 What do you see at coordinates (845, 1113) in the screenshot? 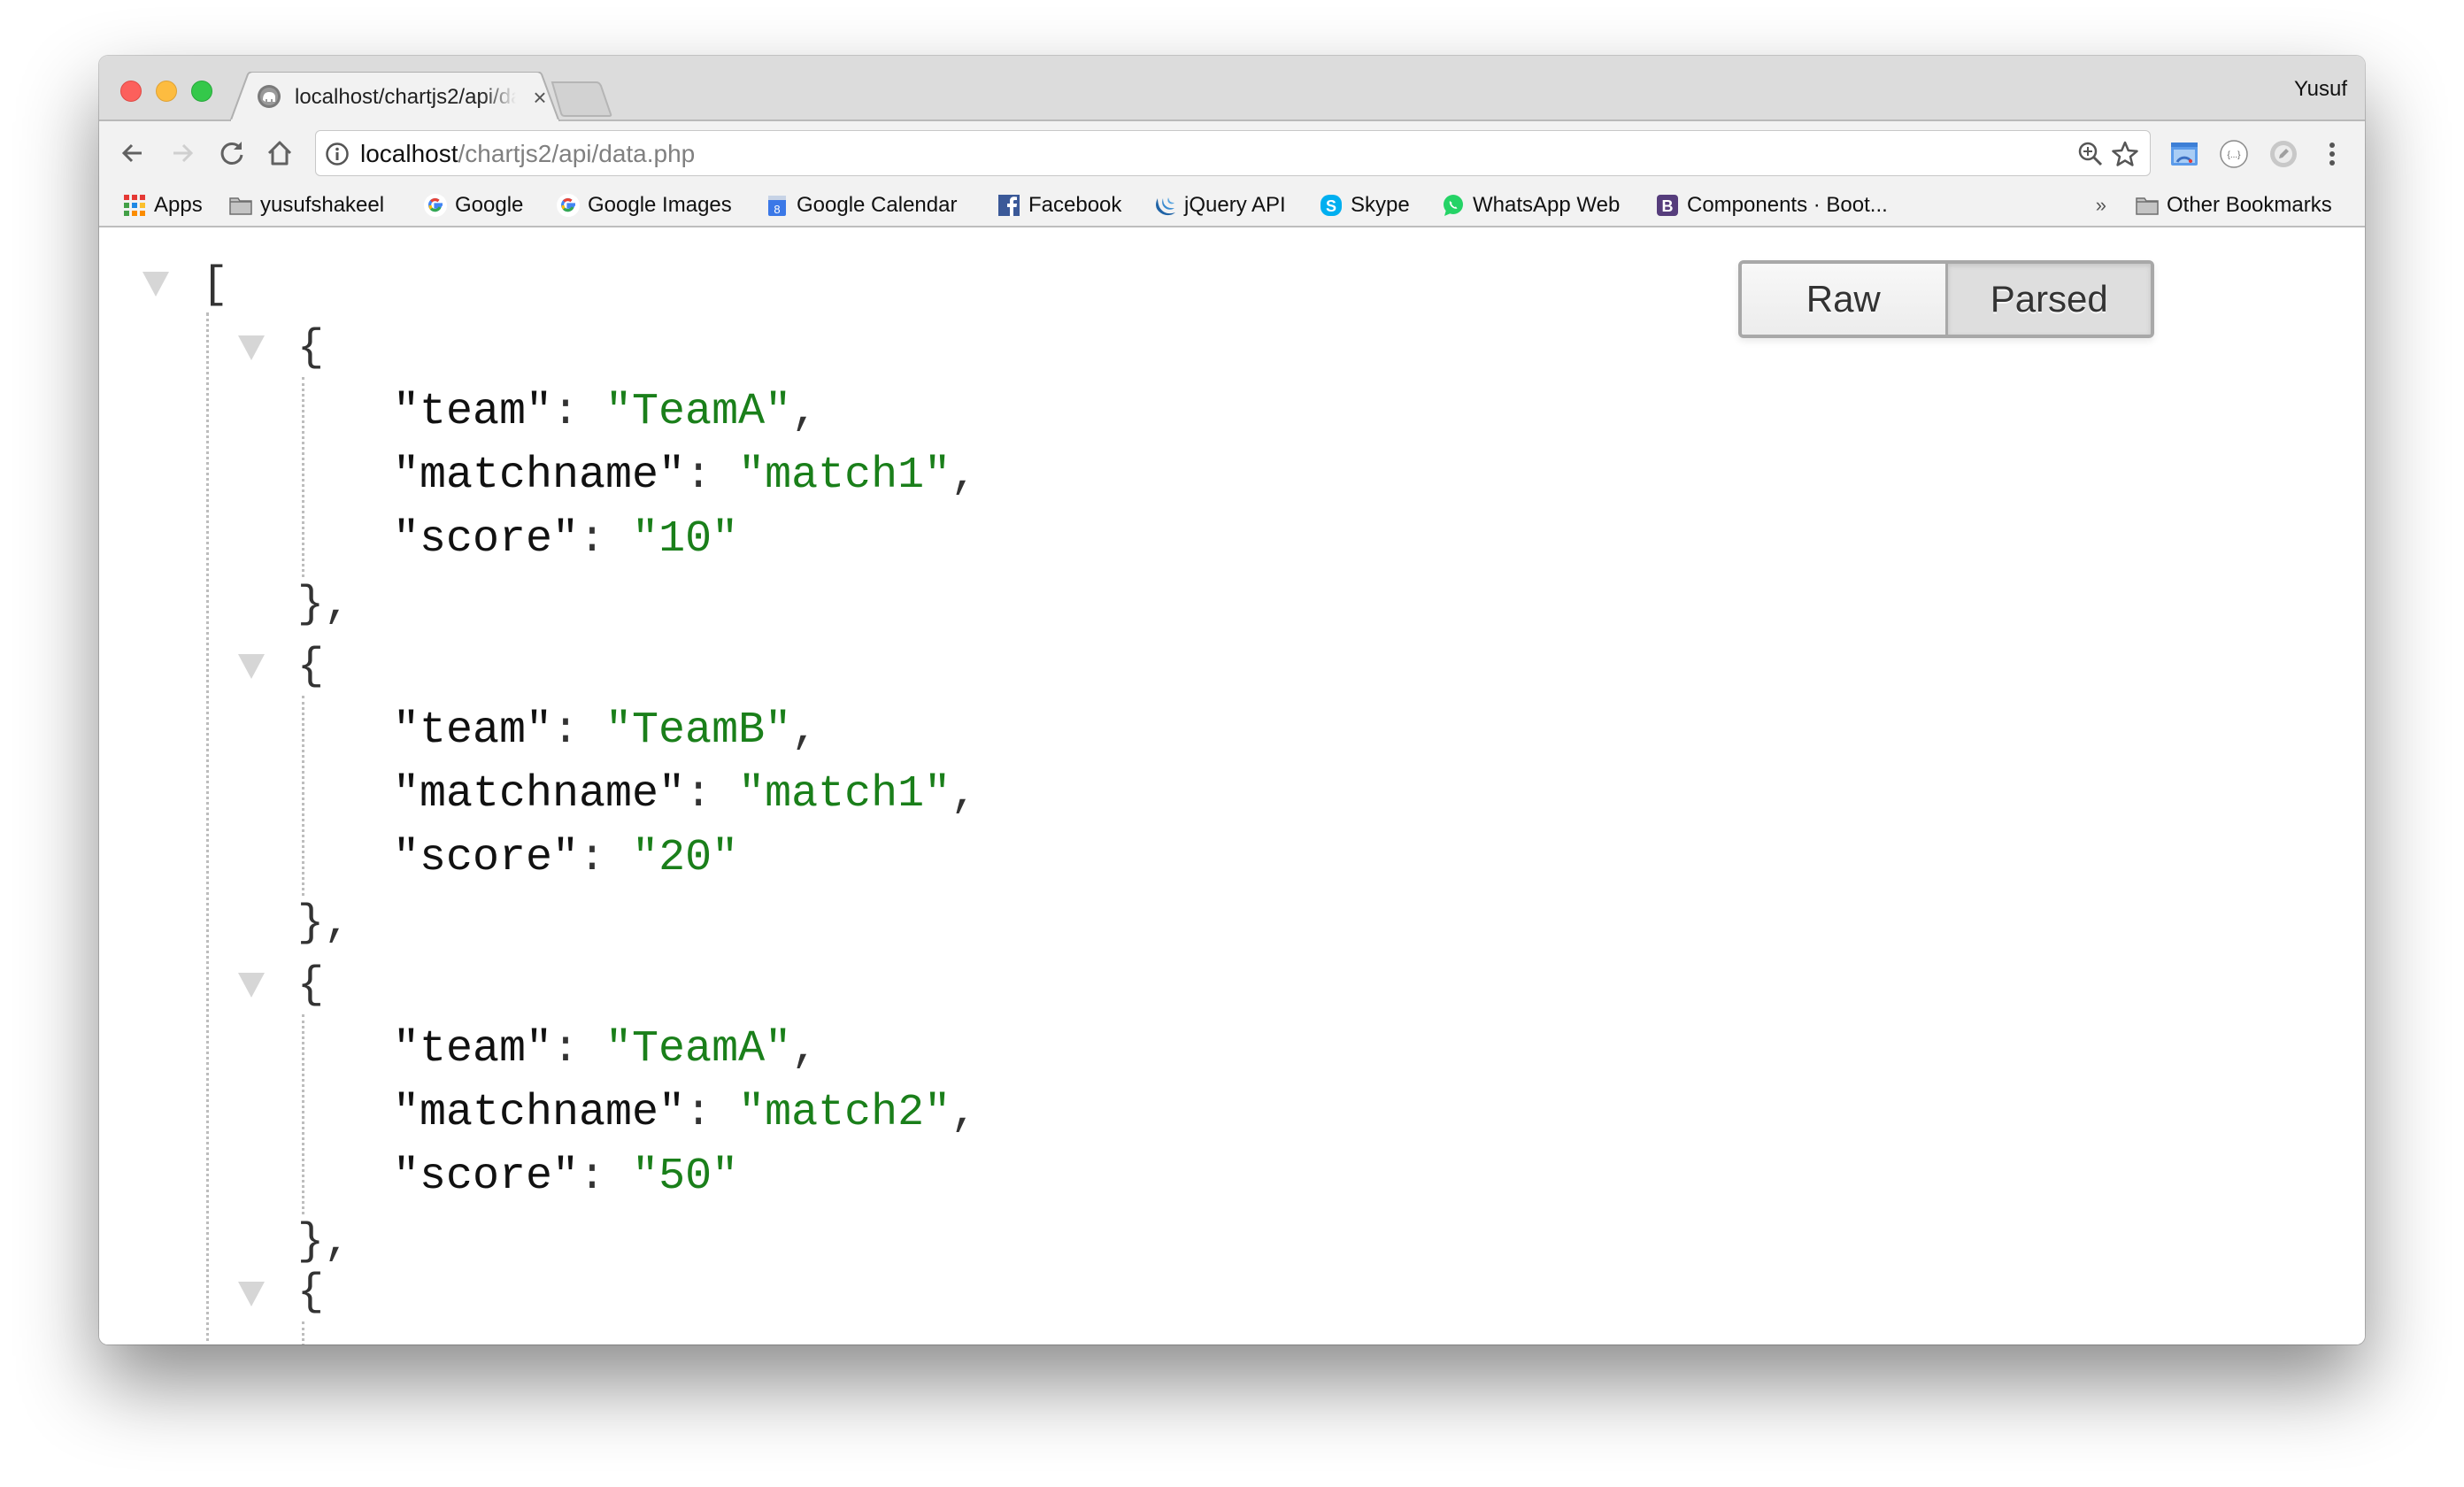
I see `property-value: "match2"` at bounding box center [845, 1113].